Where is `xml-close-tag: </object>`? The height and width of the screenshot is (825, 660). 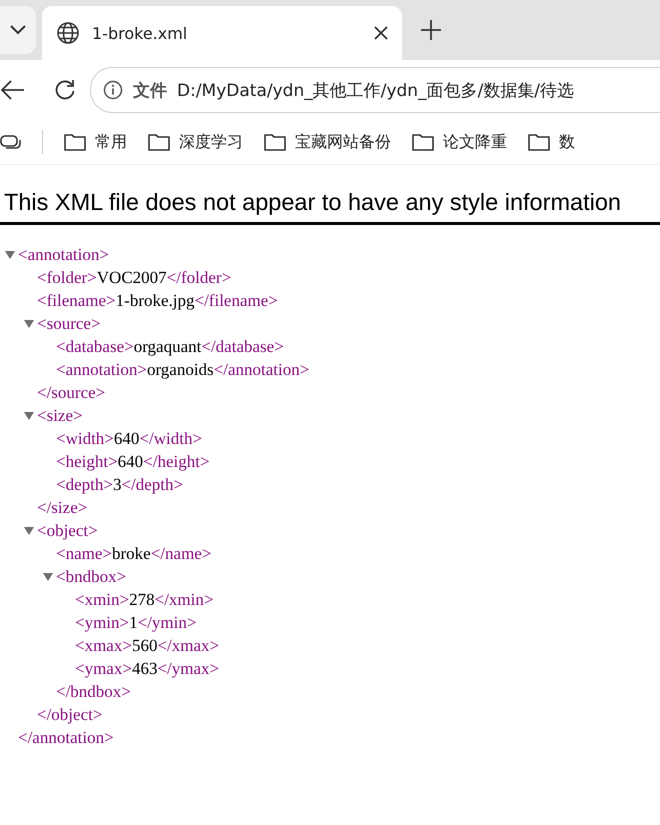 xml-close-tag: </object> is located at coordinates (69, 714).